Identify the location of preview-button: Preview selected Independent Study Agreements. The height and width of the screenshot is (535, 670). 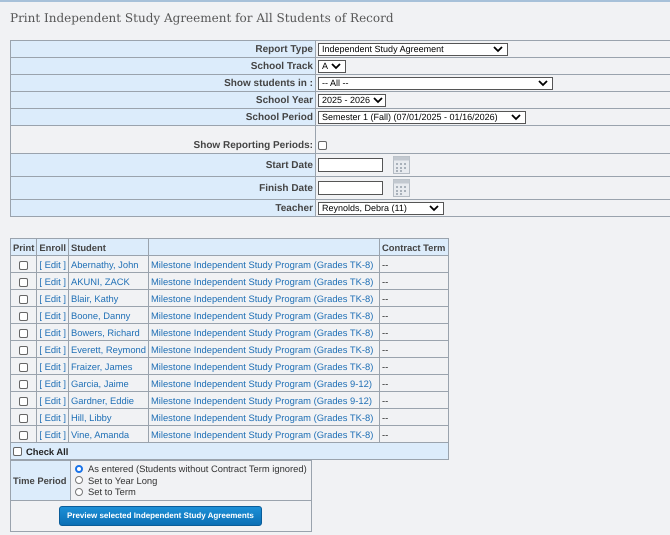
(160, 516).